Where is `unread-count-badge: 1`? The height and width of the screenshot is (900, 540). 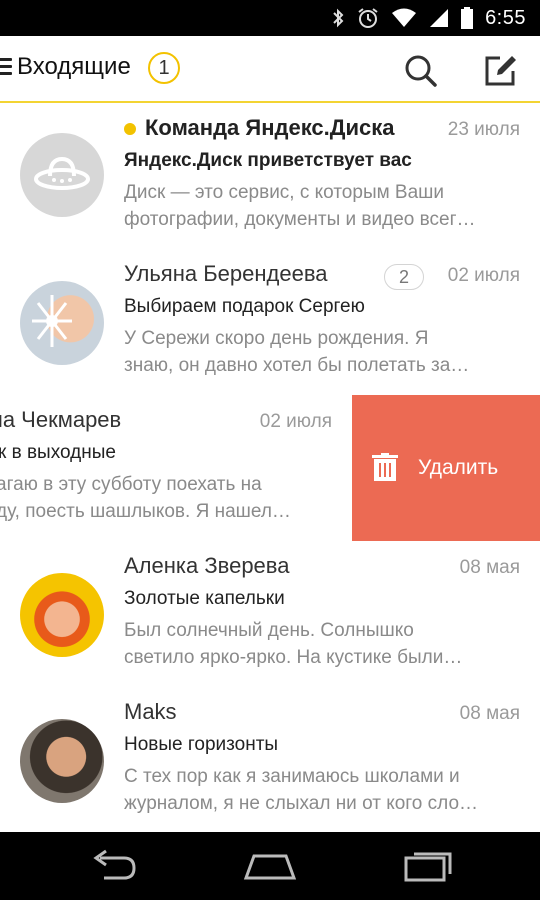
unread-count-badge: 1 is located at coordinates (164, 68).